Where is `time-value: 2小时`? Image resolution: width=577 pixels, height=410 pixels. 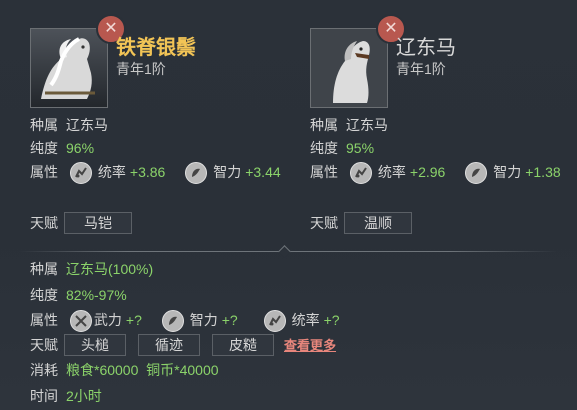 time-value: 2小时 is located at coordinates (84, 396).